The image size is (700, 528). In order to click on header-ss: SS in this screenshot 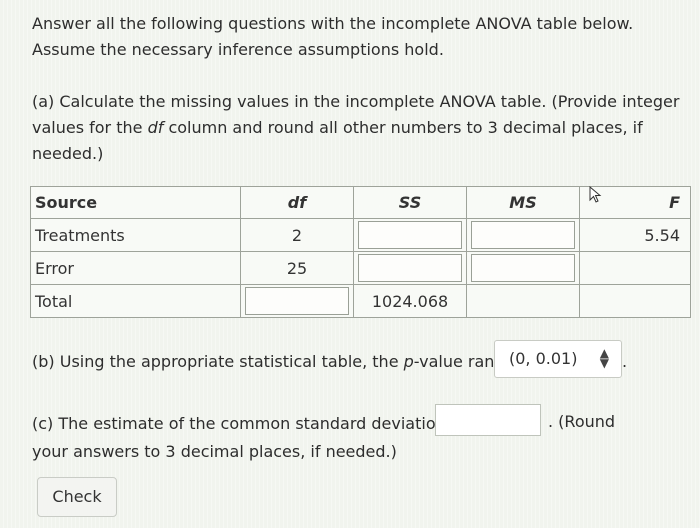, I will do `click(410, 202)`.